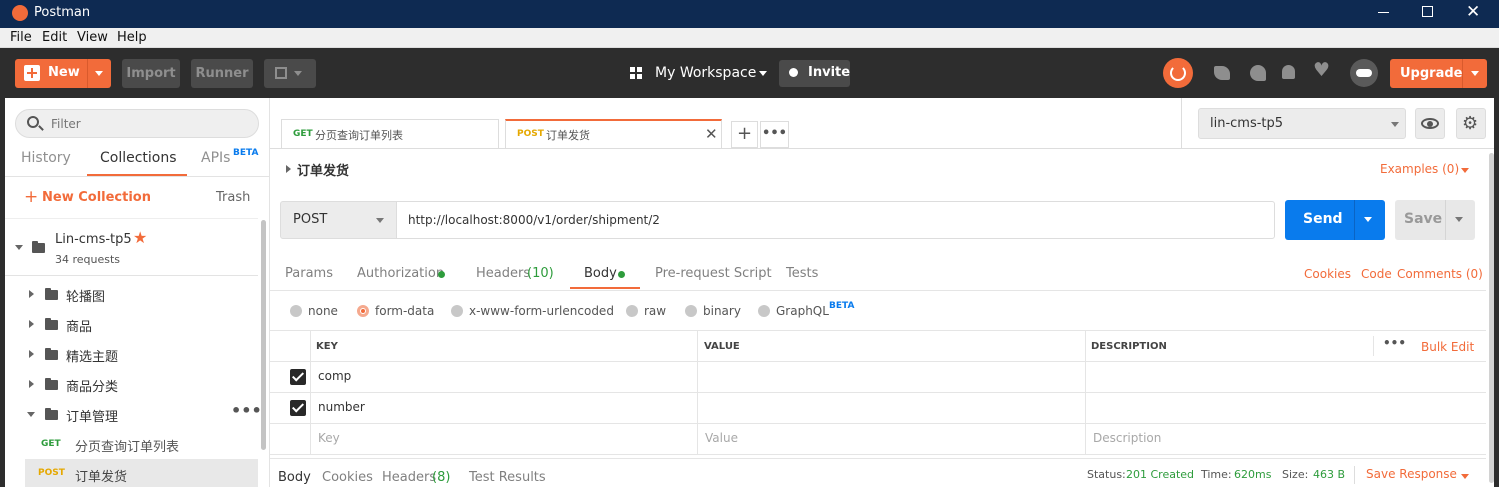 Image resolution: width=1499 pixels, height=487 pixels. Describe the element at coordinates (131, 385) in the screenshot. I see `list-item: 商品分类` at that location.